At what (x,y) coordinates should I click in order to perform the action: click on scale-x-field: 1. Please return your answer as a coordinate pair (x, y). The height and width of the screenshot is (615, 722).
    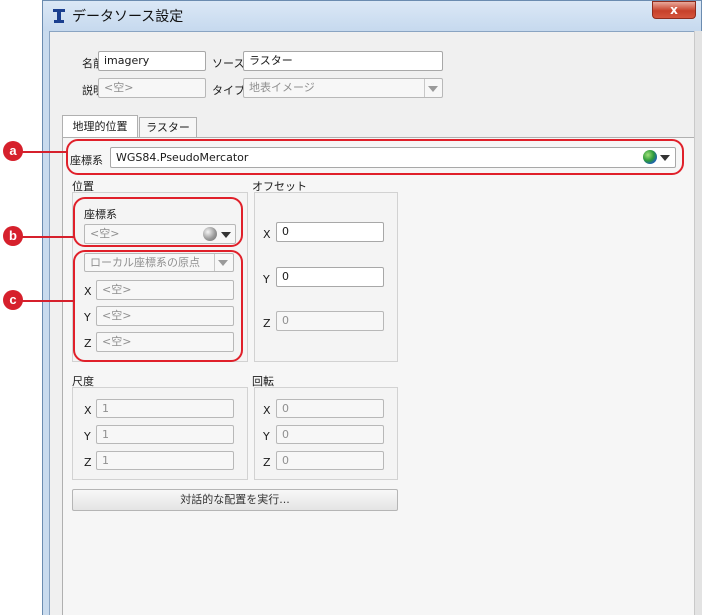
    Looking at the image, I should click on (165, 408).